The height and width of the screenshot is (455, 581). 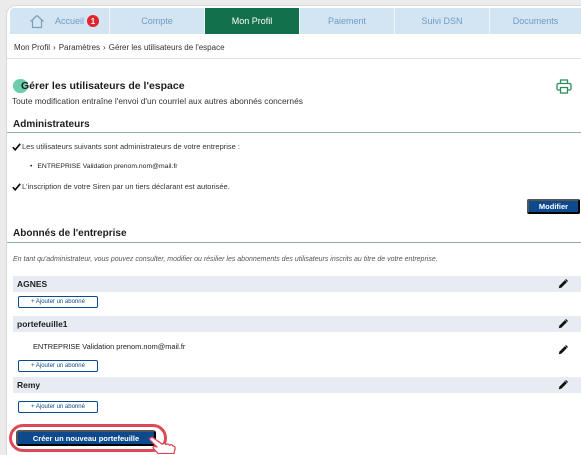 I want to click on tab-label: Suivi DSN, so click(x=442, y=21).